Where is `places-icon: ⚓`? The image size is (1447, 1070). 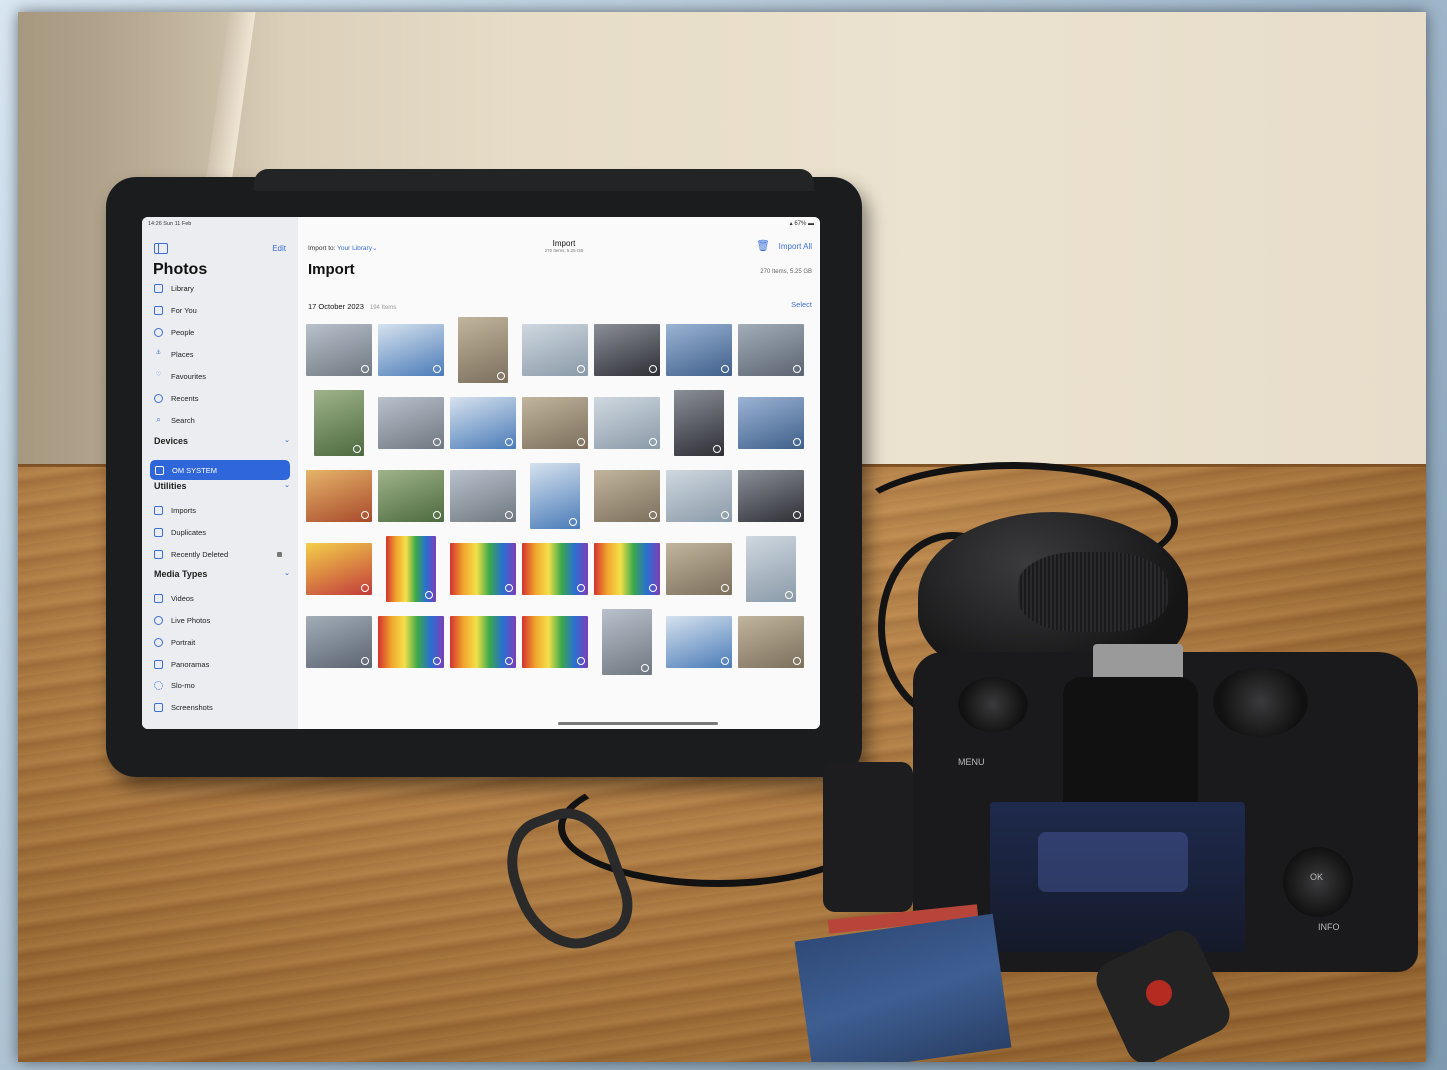
places-icon: ⚓ is located at coordinates (158, 352).